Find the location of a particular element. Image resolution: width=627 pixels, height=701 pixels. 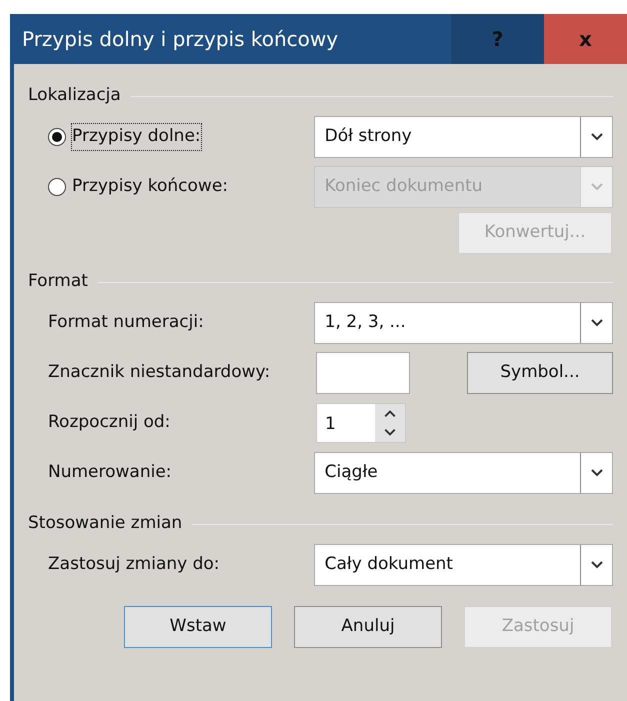

dialog-button: Wstaw is located at coordinates (198, 627).